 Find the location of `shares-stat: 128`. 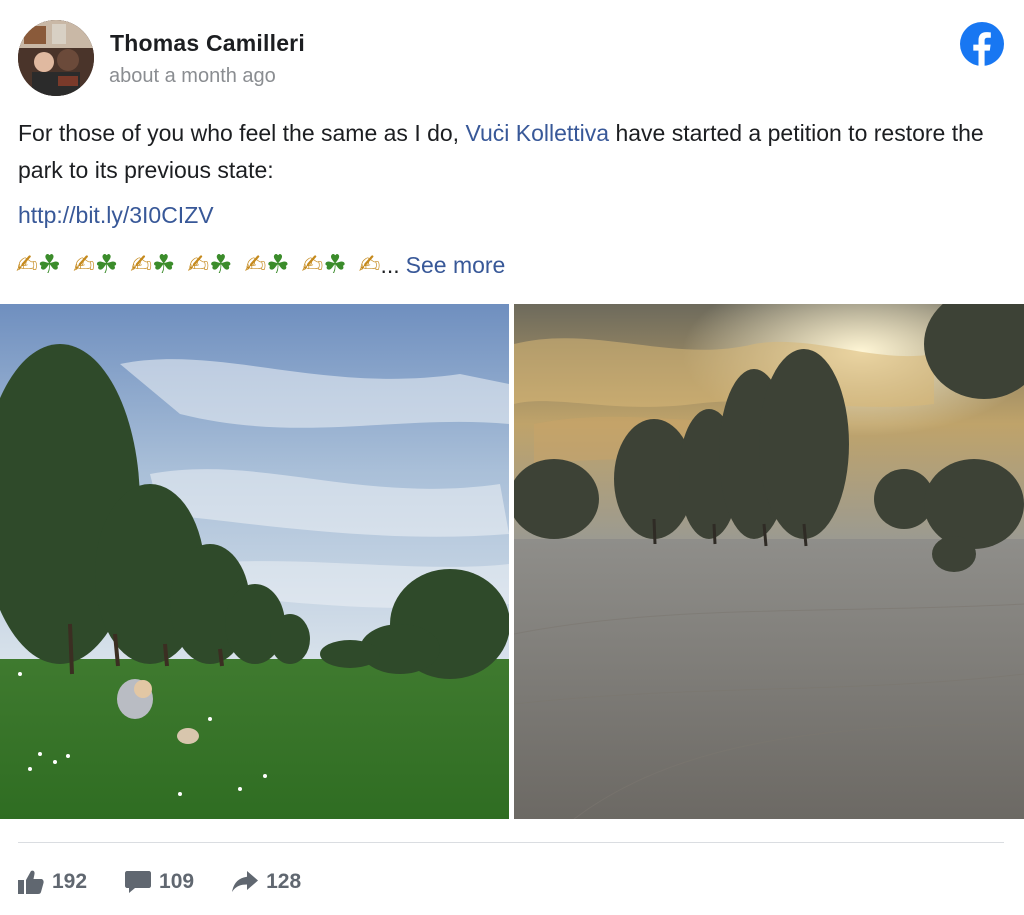

shares-stat: 128 is located at coordinates (266, 882).